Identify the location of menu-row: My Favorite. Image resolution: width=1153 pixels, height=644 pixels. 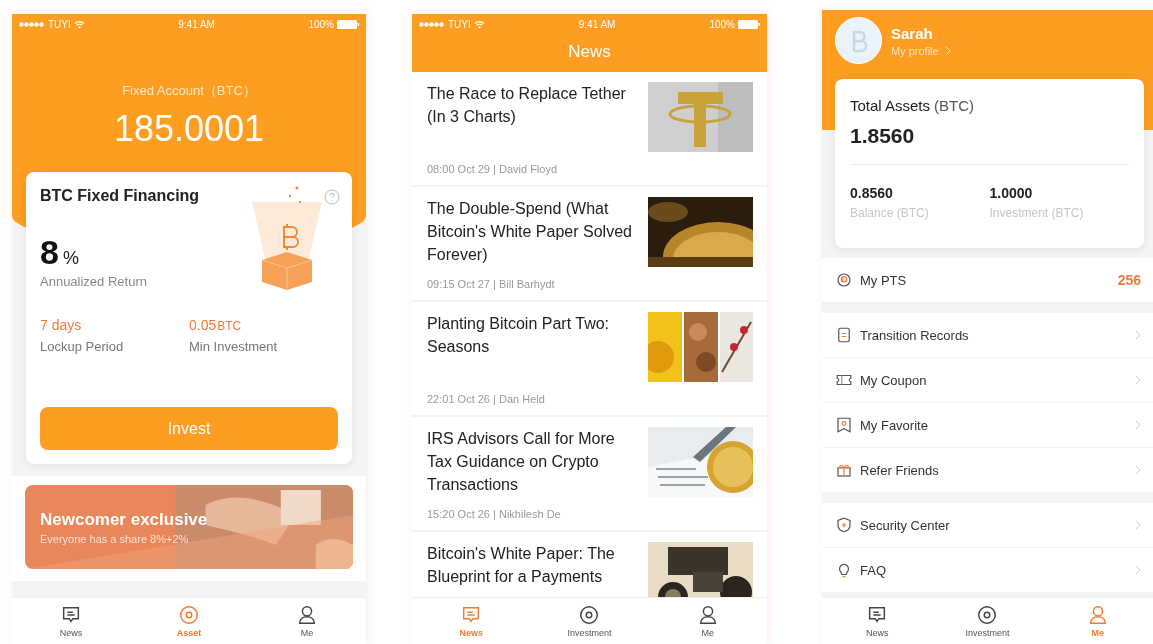
(987, 425).